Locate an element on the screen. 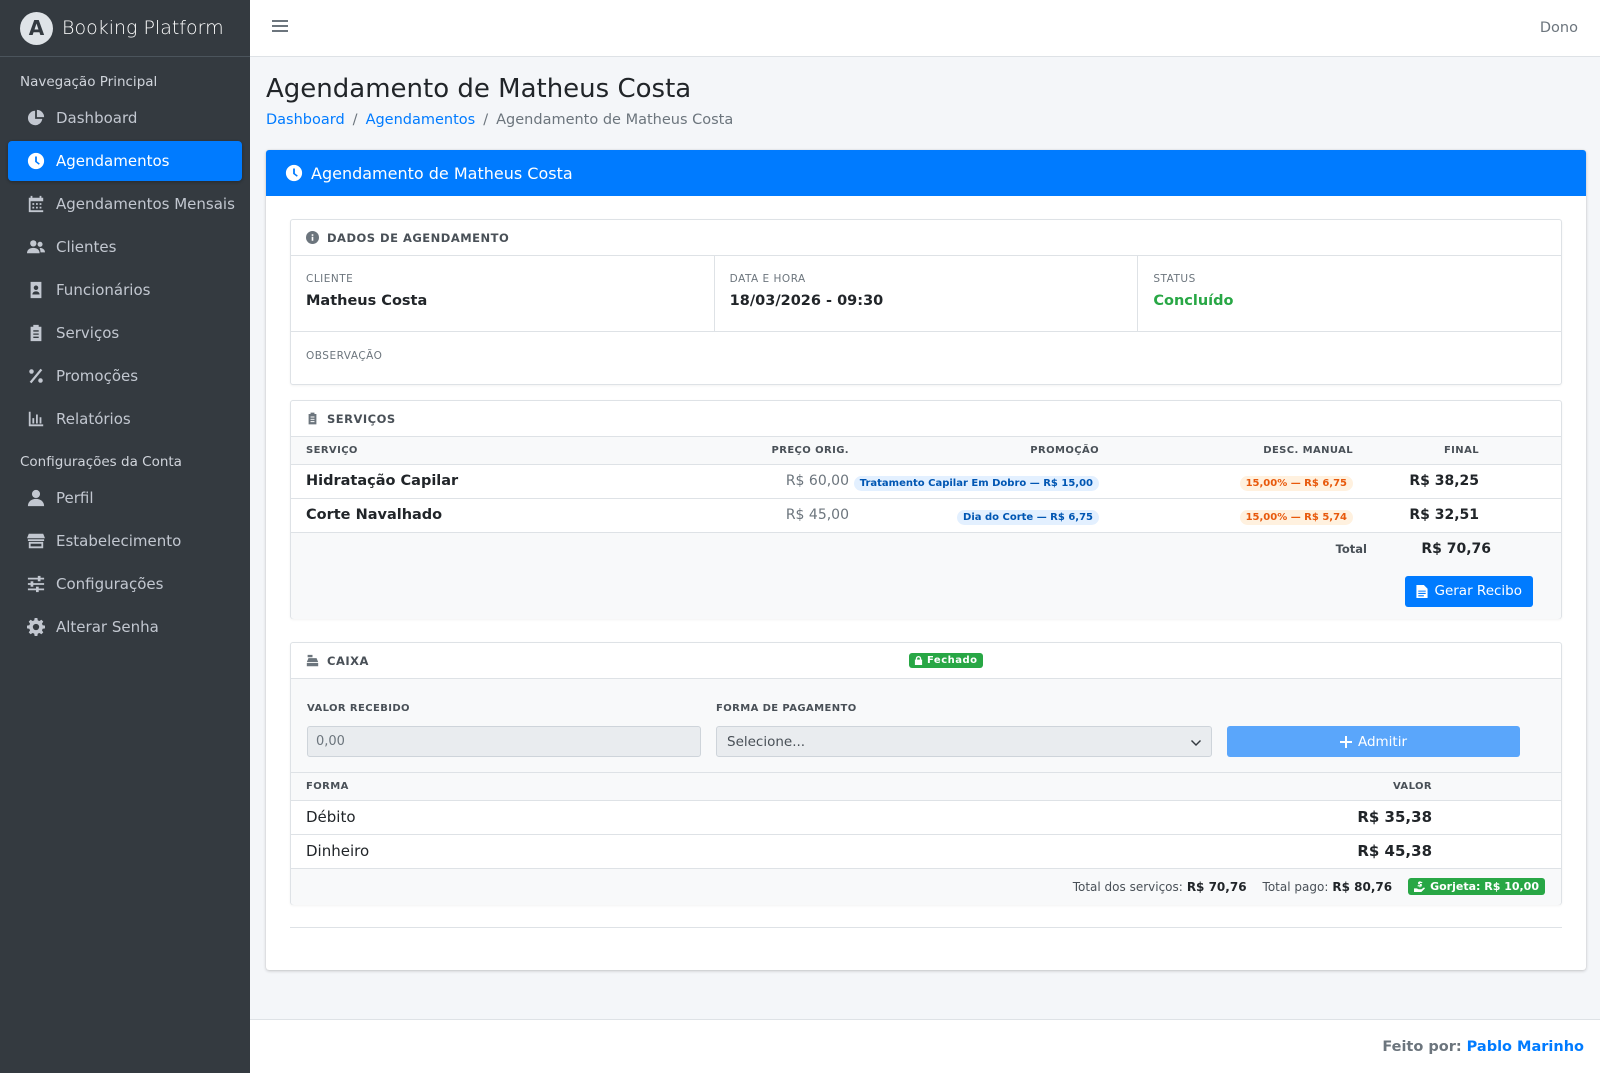 This screenshot has width=1600, height=1073. bar-chart-icon is located at coordinates (36, 419).